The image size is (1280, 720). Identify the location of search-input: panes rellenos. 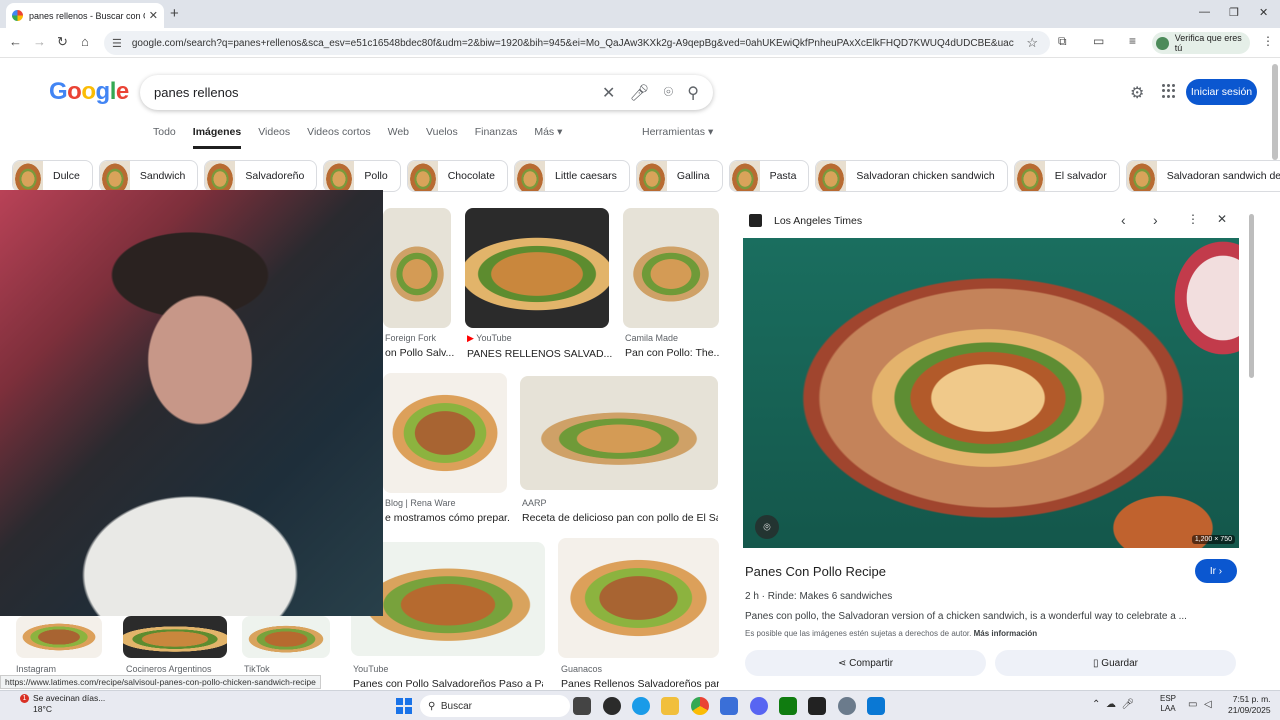
(378, 92).